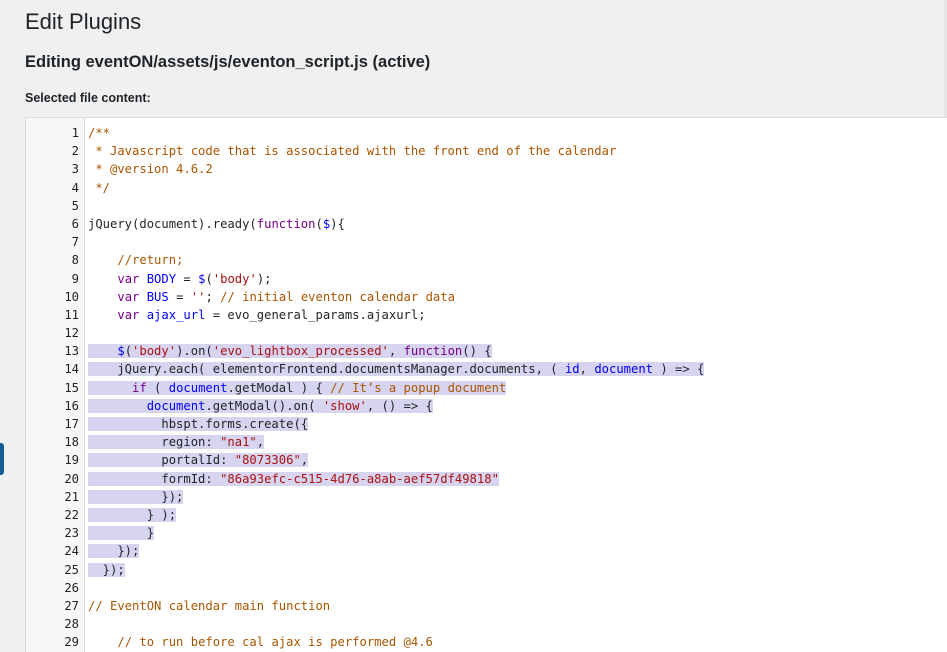 The width and height of the screenshot is (947, 652). What do you see at coordinates (486, 279) in the screenshot?
I see `code-line: 9 var BODY = $('body');` at bounding box center [486, 279].